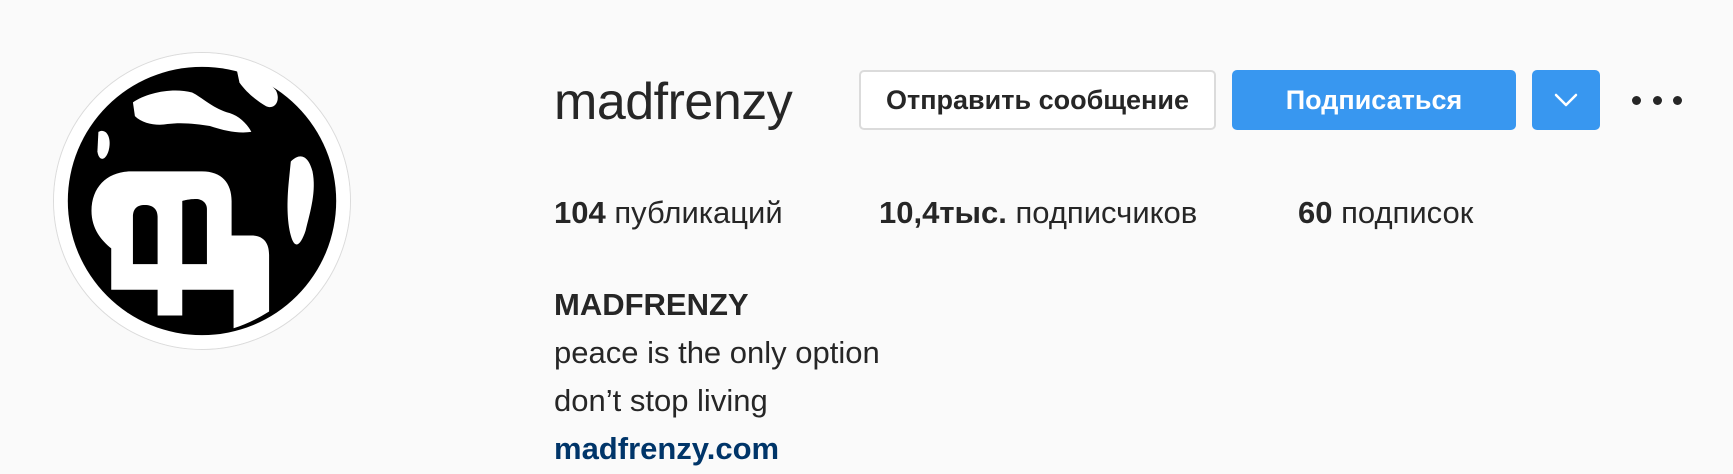 Image resolution: width=1733 pixels, height=474 pixels. What do you see at coordinates (1106, 212) in the screenshot?
I see `followers-label: подписчиков` at bounding box center [1106, 212].